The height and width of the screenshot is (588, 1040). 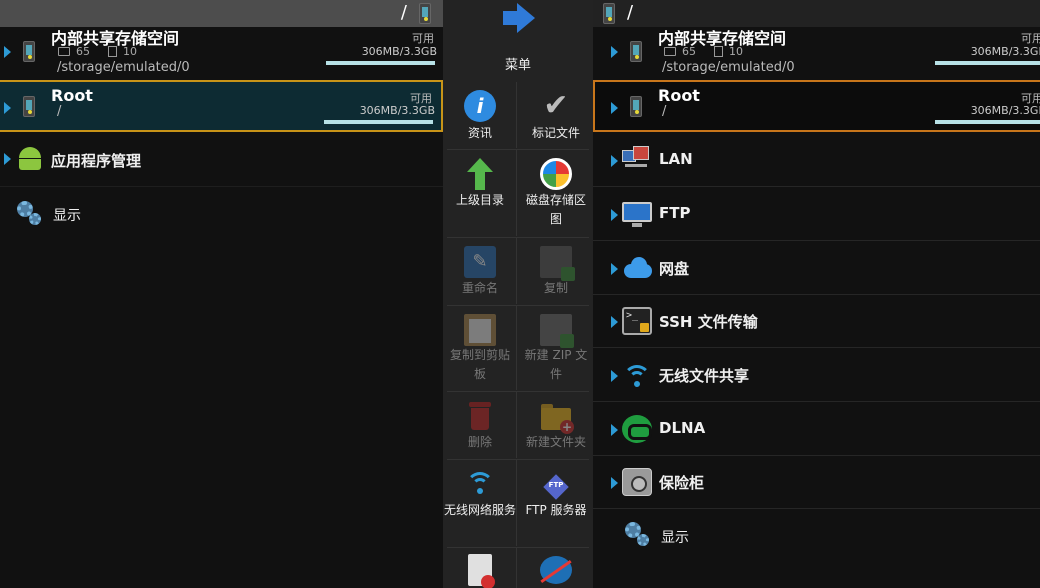 I want to click on menu-item-wifi-service: 无线网络服务, so click(x=480, y=503).